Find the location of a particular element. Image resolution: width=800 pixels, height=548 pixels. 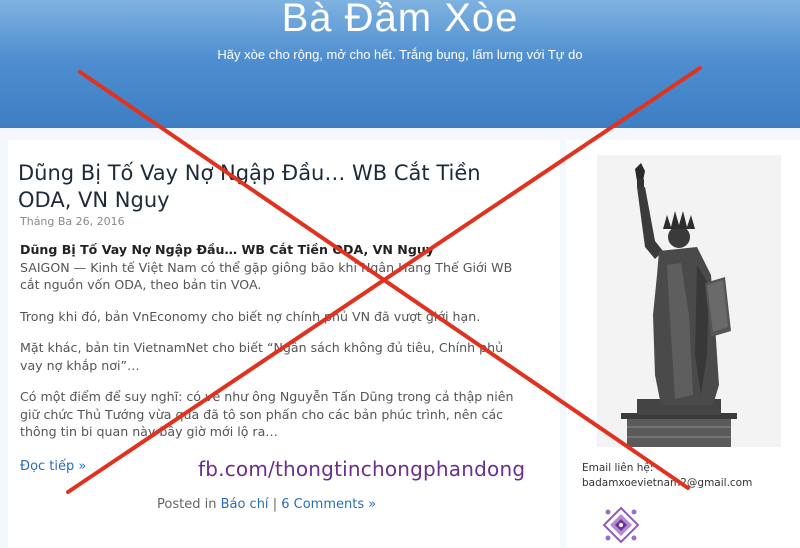

posted-in-label: Posted in is located at coordinates (187, 504).